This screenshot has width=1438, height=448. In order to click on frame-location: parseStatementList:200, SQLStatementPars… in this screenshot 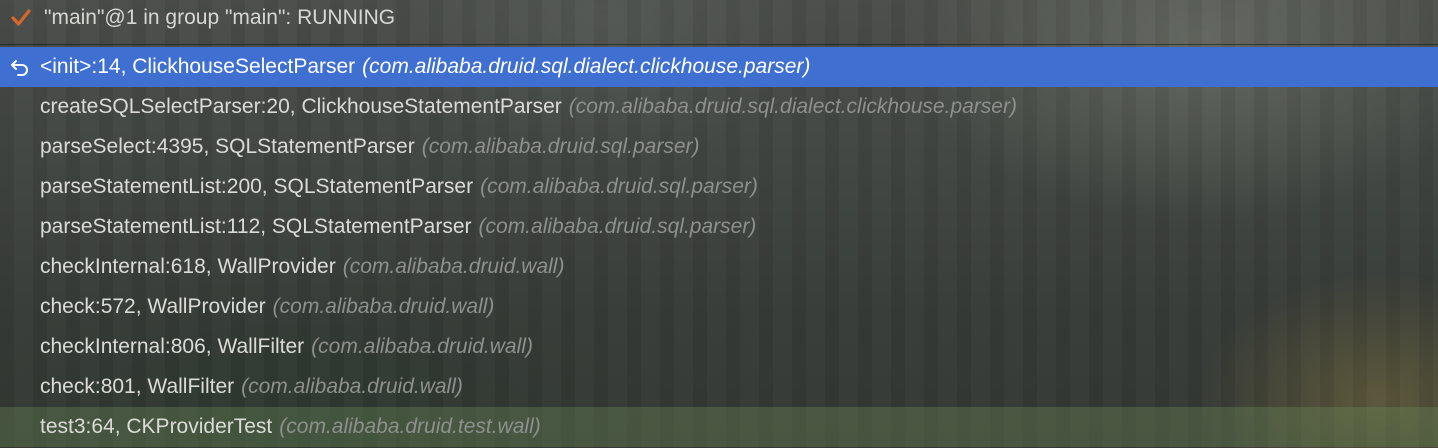, I will do `click(257, 186)`.